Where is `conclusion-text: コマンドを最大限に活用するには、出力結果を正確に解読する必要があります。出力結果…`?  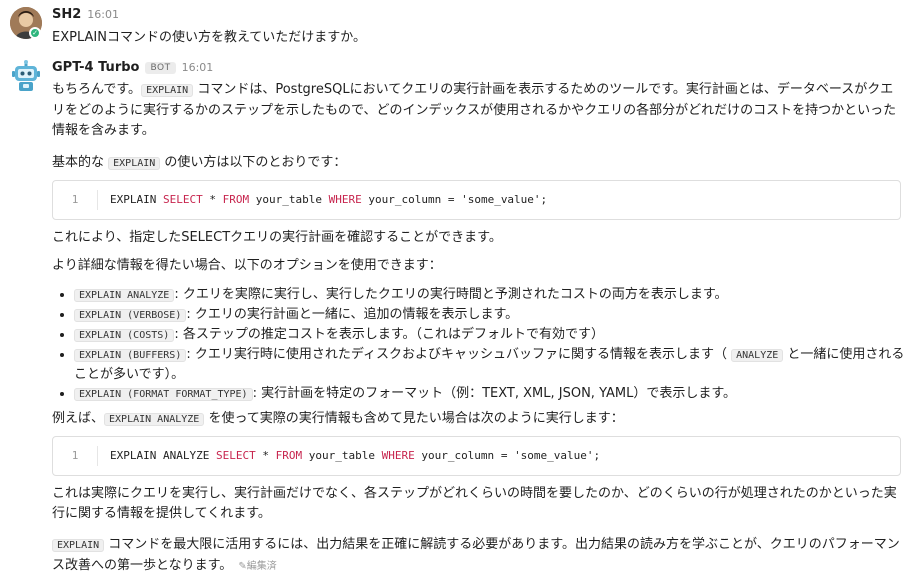 conclusion-text: コマンドを最大限に活用するには、出力結果を正確に解読する必要があります。出力結果… is located at coordinates (476, 555).